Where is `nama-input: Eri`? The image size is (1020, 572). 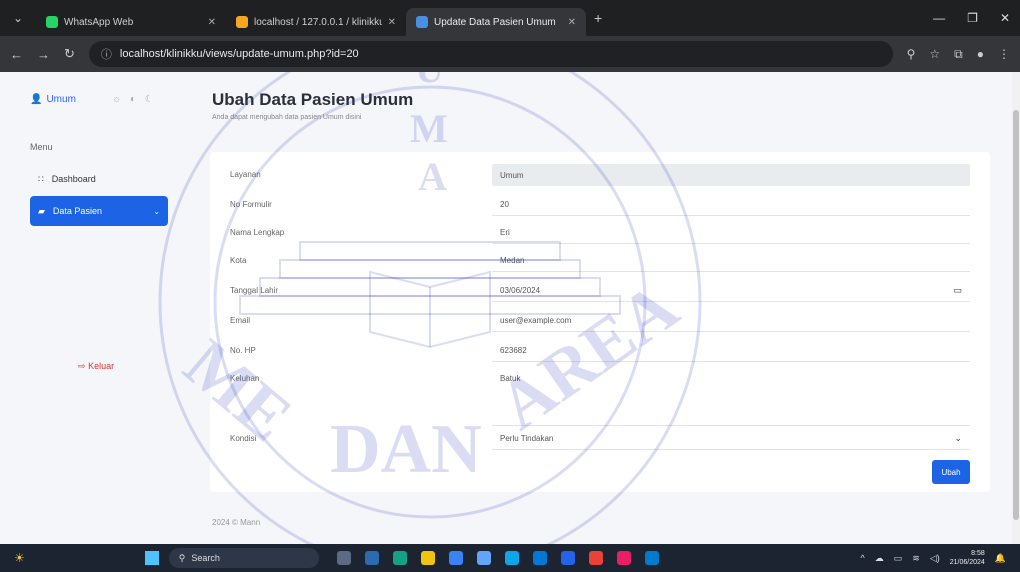
nama-input: Eri is located at coordinates (731, 233).